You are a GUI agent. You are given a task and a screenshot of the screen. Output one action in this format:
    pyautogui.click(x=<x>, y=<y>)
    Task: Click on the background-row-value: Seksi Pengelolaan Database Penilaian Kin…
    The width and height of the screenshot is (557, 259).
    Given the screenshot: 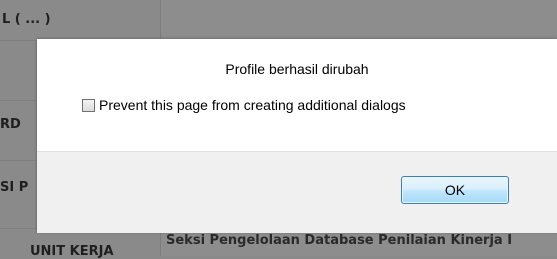 What is the action you would take?
    pyautogui.click(x=339, y=240)
    